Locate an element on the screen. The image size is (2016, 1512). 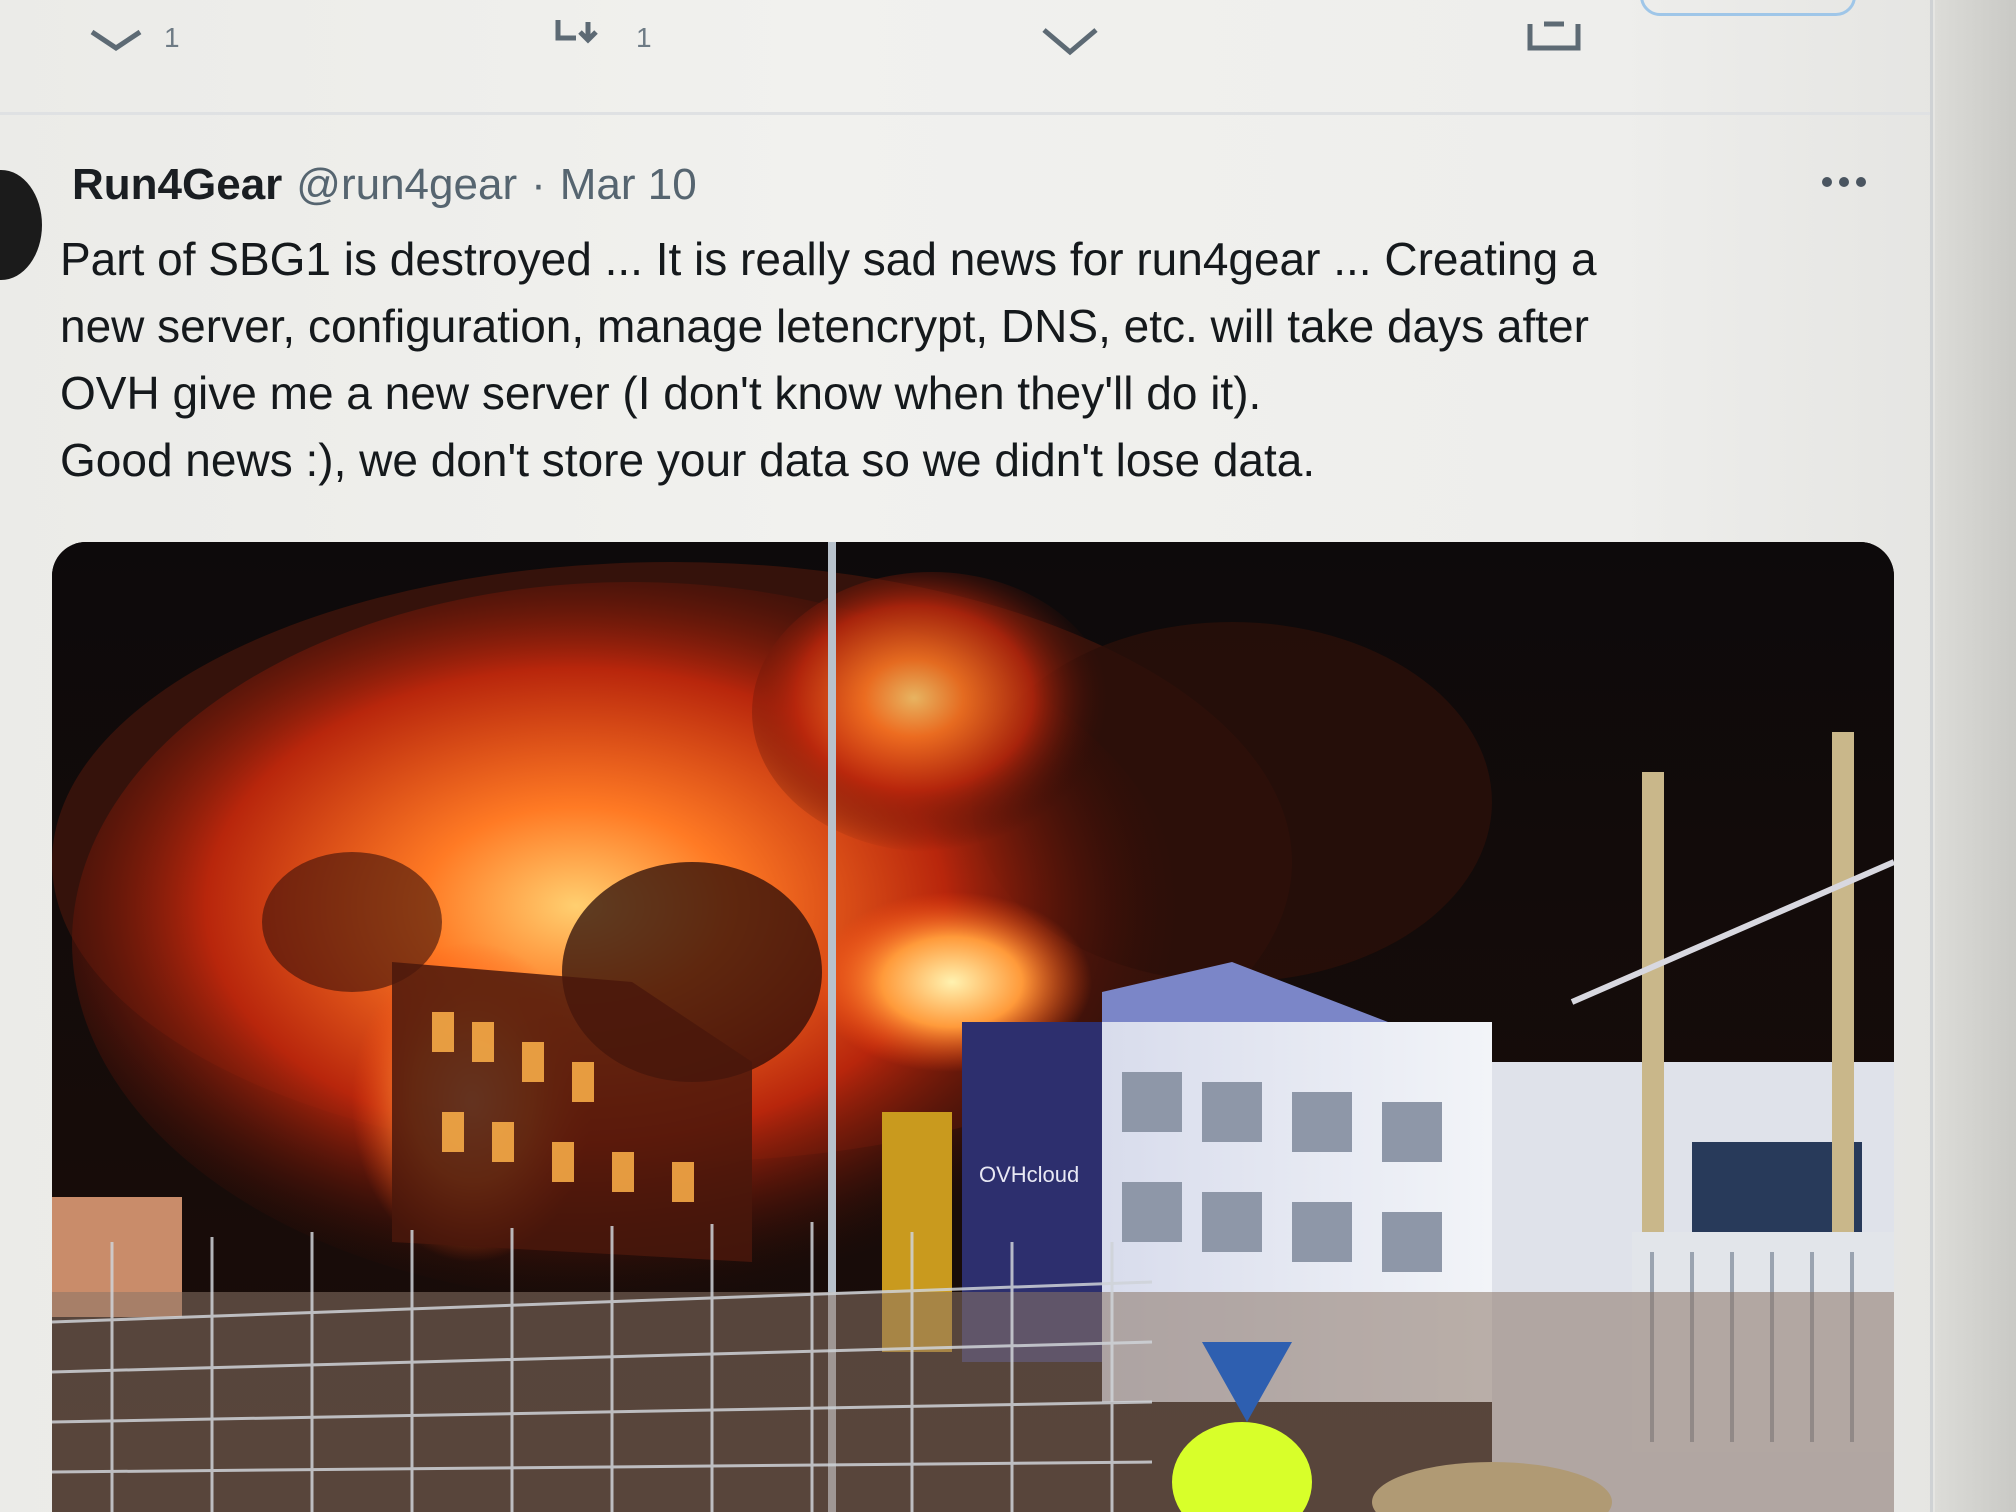
avatar is located at coordinates (21, 225).